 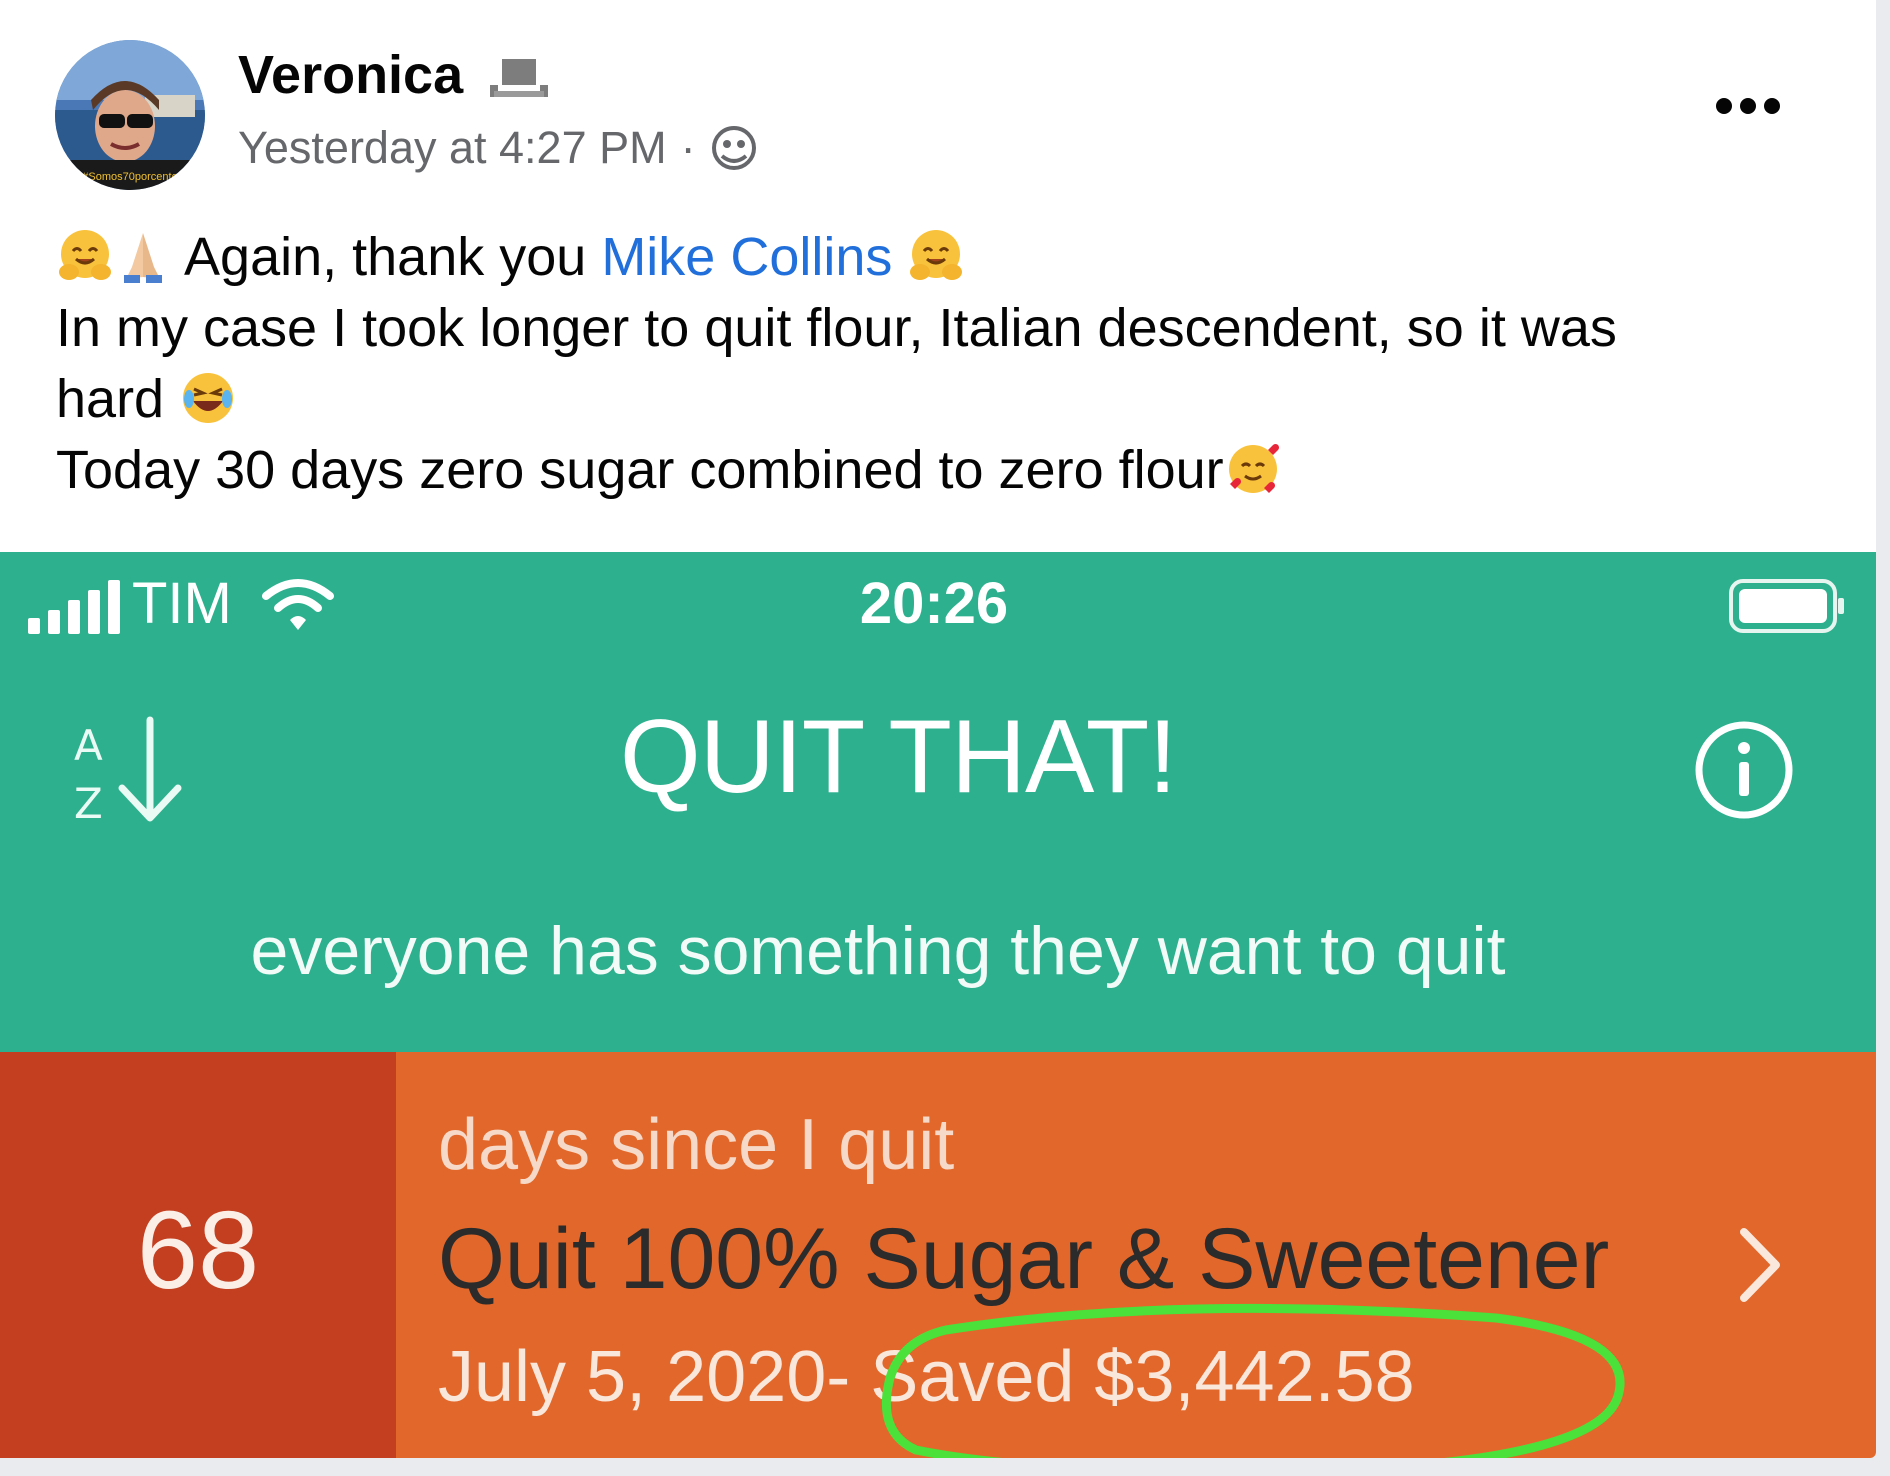 I want to click on laughing-emoji, so click(x=208, y=398).